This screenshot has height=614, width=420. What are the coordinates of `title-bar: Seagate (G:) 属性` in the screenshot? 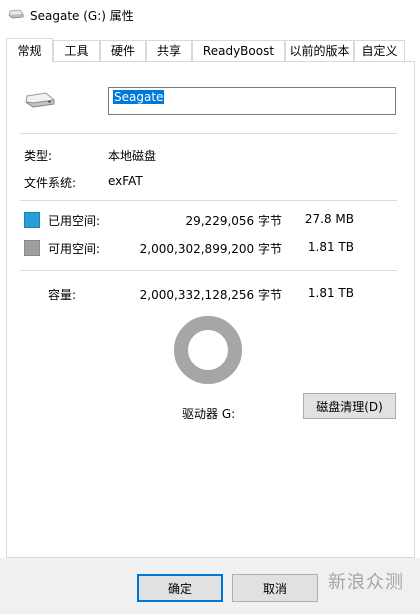 It's located at (210, 15).